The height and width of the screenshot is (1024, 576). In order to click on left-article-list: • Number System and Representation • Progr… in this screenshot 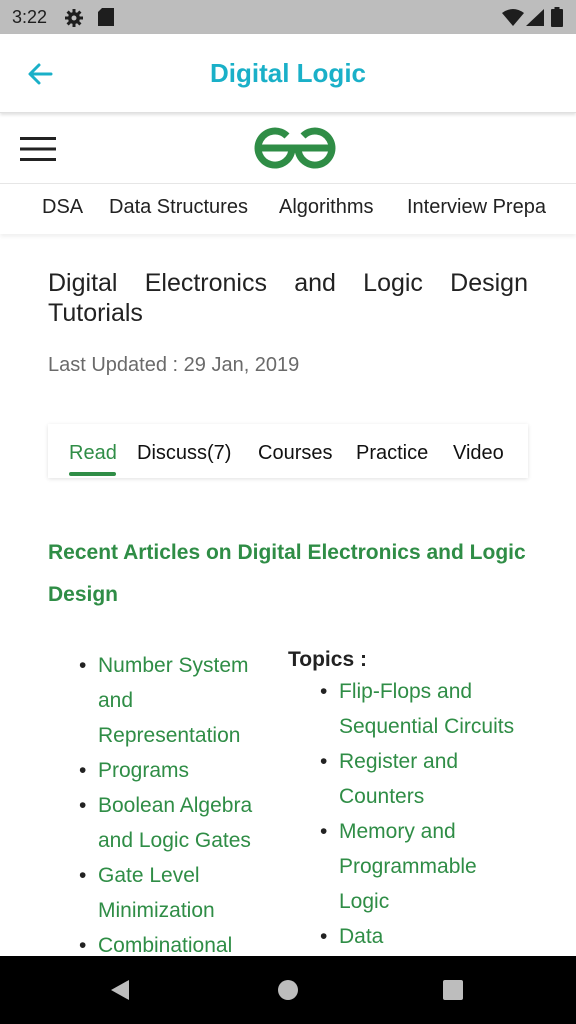, I will do `click(174, 805)`.